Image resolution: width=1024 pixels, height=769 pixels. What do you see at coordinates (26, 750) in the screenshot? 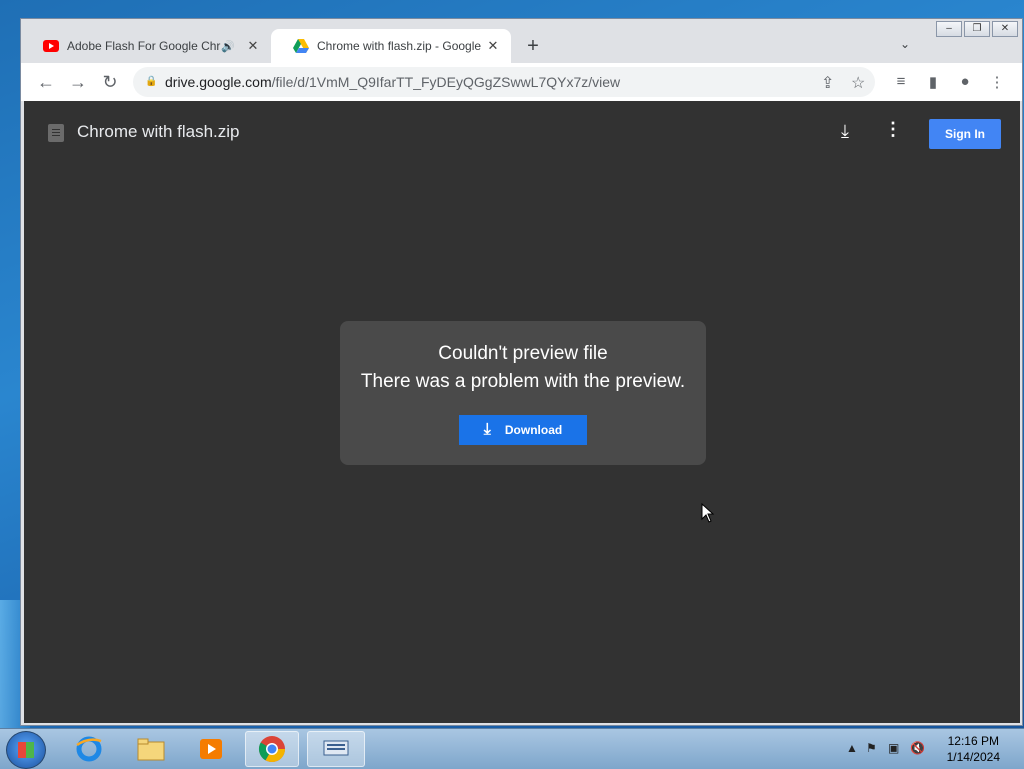
I see `start-button` at bounding box center [26, 750].